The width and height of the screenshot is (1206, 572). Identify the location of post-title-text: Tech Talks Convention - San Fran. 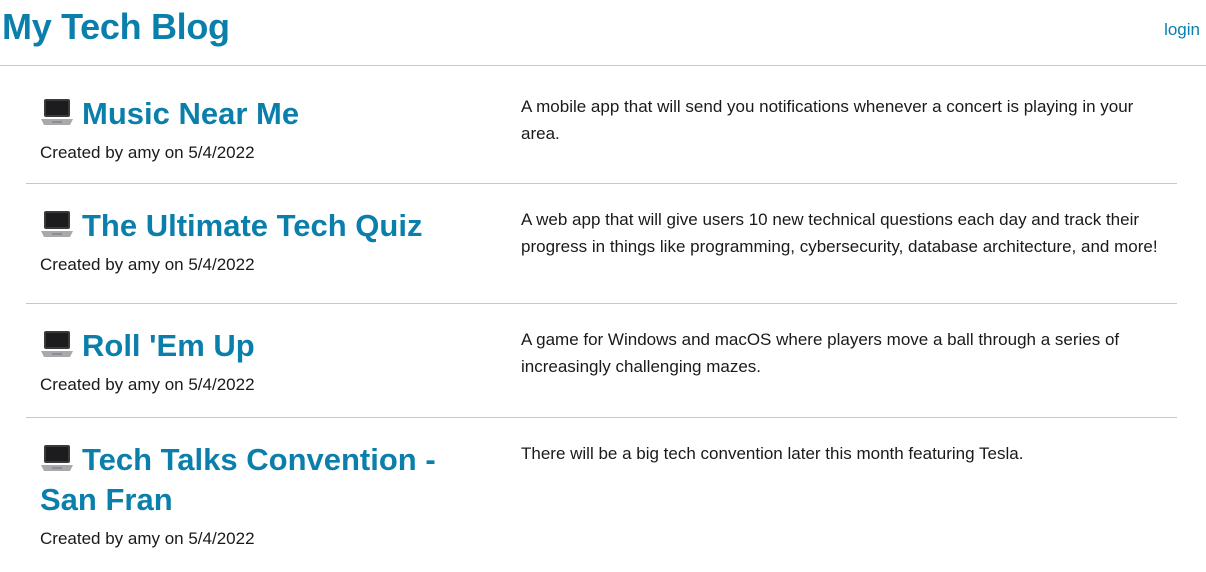
(238, 479).